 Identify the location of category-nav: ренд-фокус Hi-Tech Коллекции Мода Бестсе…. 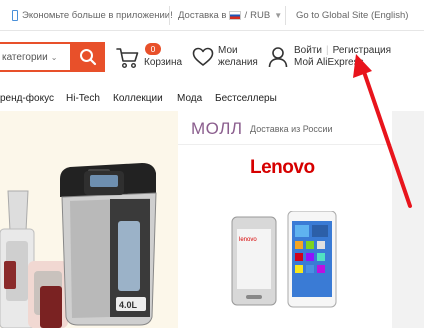
(212, 100).